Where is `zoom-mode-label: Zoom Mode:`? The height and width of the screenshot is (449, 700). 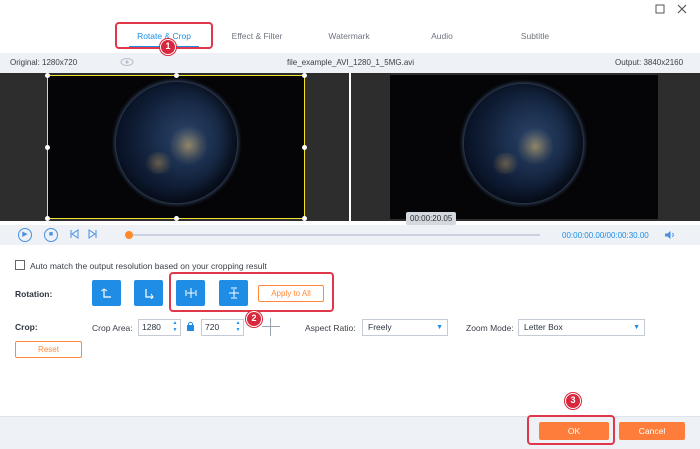
zoom-mode-label: Zoom Mode: is located at coordinates (490, 328).